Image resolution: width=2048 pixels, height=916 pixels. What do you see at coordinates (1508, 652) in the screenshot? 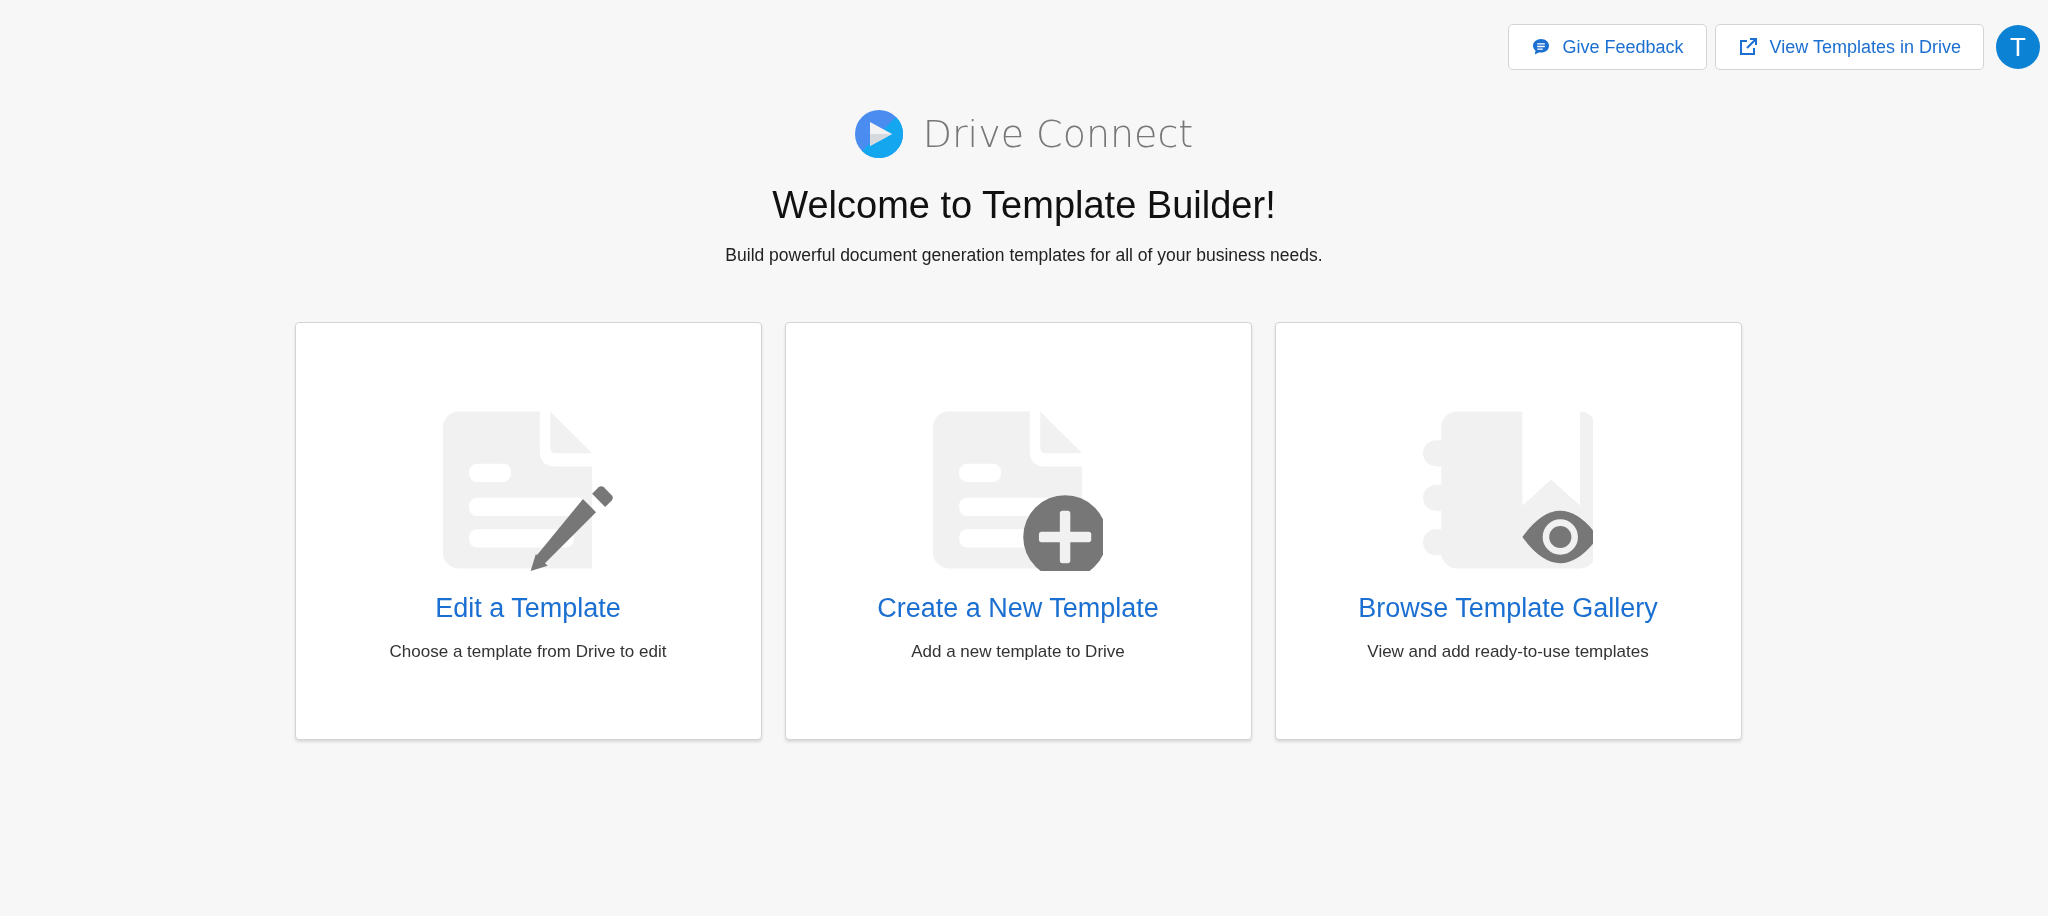
I see `card-description: View and add ready-to-use templates` at bounding box center [1508, 652].